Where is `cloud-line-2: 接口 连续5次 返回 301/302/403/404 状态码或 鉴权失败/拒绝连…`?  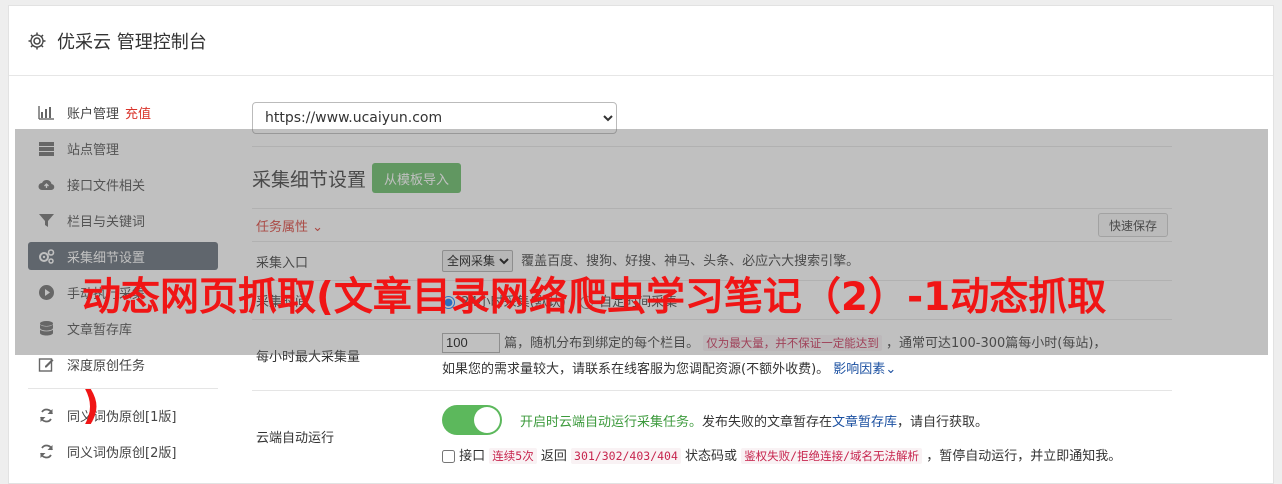 cloud-line-2: 接口 连续5次 返回 301/302/403/404 状态码或 鉴权失败/拒绝连… is located at coordinates (781, 456).